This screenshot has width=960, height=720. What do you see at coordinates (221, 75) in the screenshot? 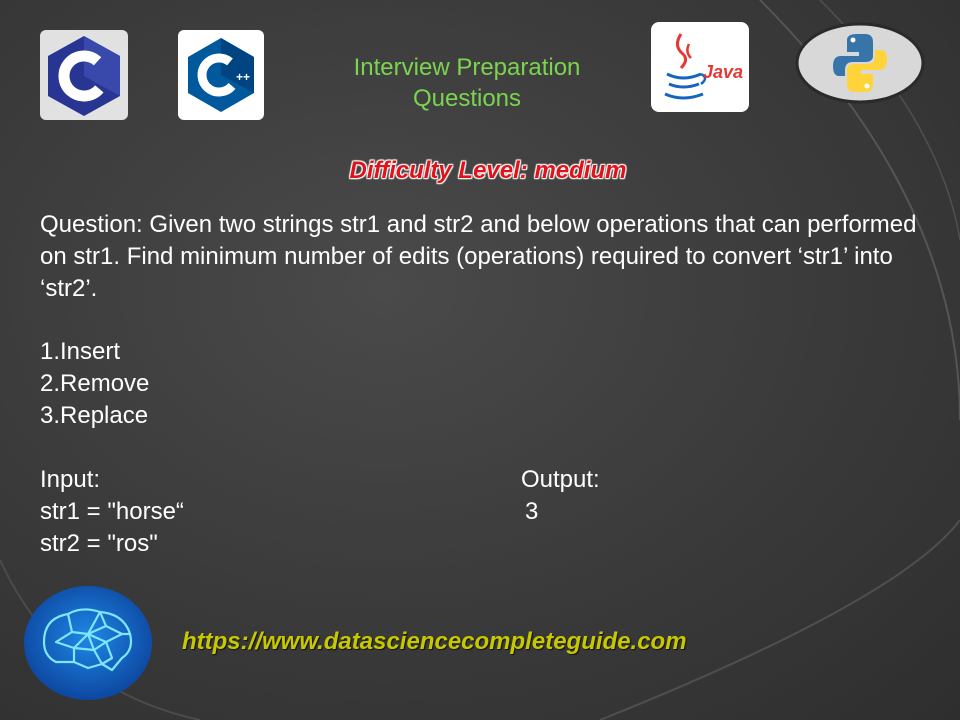
I see `cpp-language-logo-icon: ++` at bounding box center [221, 75].